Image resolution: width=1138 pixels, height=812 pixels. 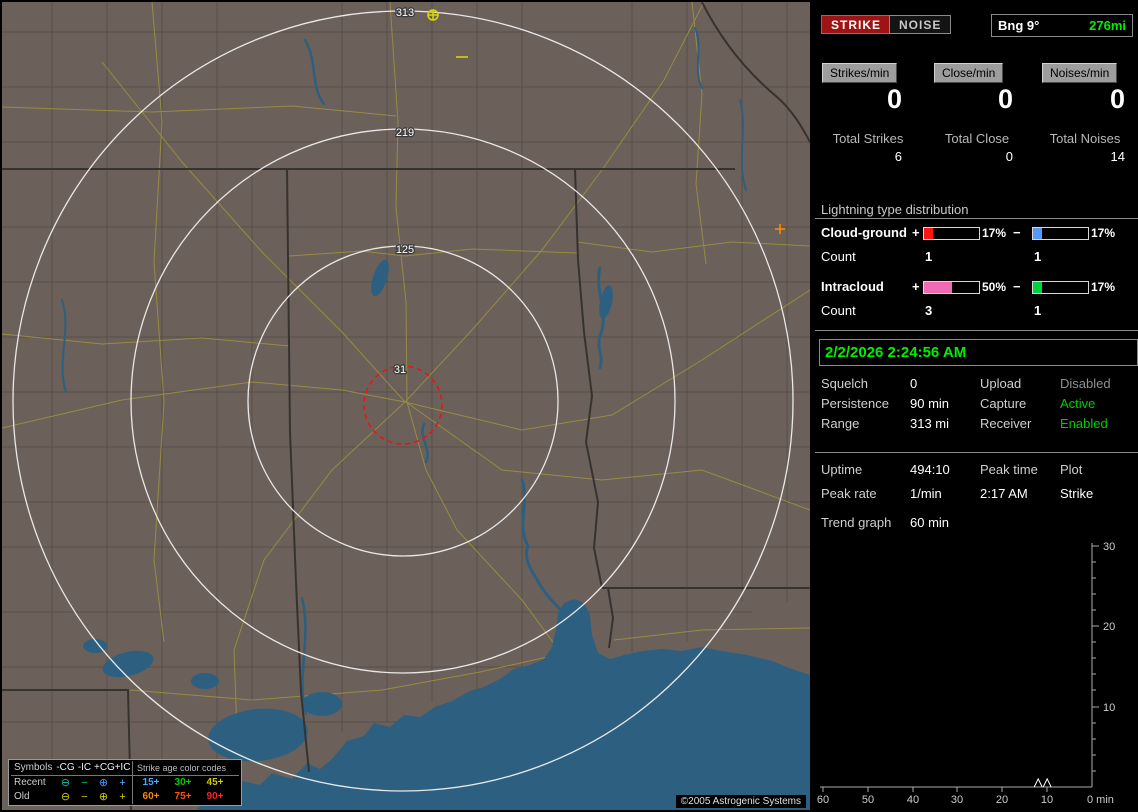 What do you see at coordinates (976, 524) in the screenshot?
I see `stats-row-3: Trend graph 60 min` at bounding box center [976, 524].